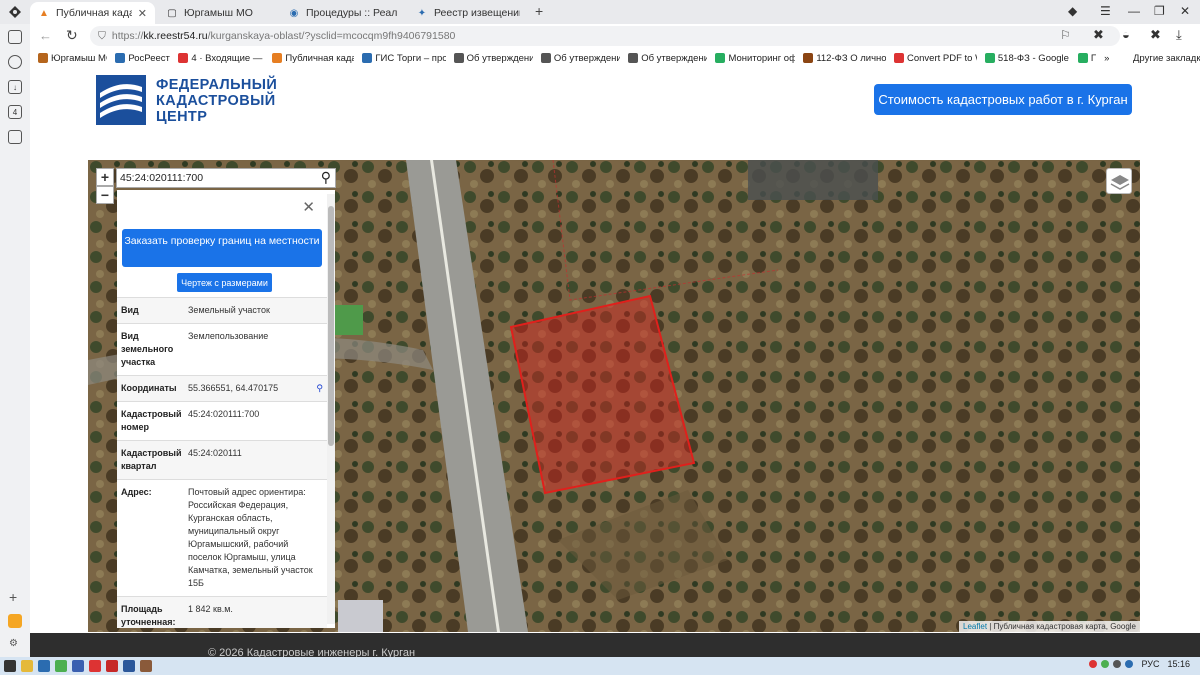 Image resolution: width=1200 pixels, height=675 pixels. Describe the element at coordinates (72, 58) in the screenshot. I see `bookmark-item: Юргамыш МО` at that location.